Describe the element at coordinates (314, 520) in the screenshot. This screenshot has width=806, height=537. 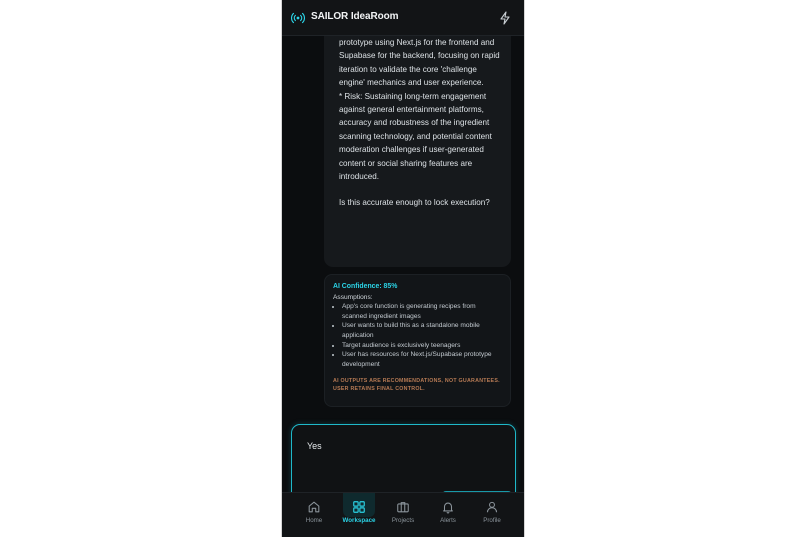
I see `tab-label: Home` at that location.